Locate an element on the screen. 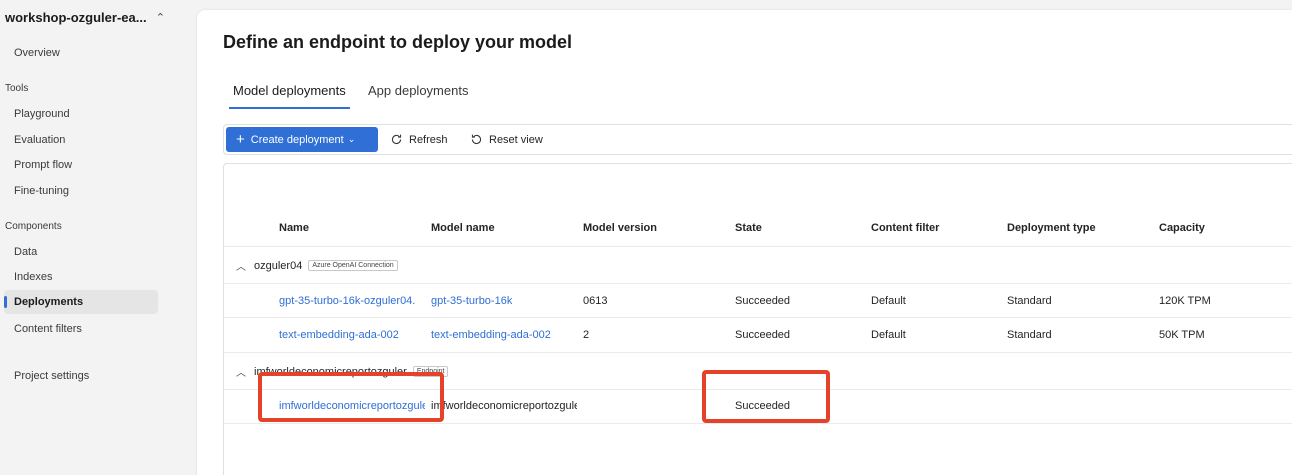 The width and height of the screenshot is (1292, 475). highlight-box-state is located at coordinates (766, 396).